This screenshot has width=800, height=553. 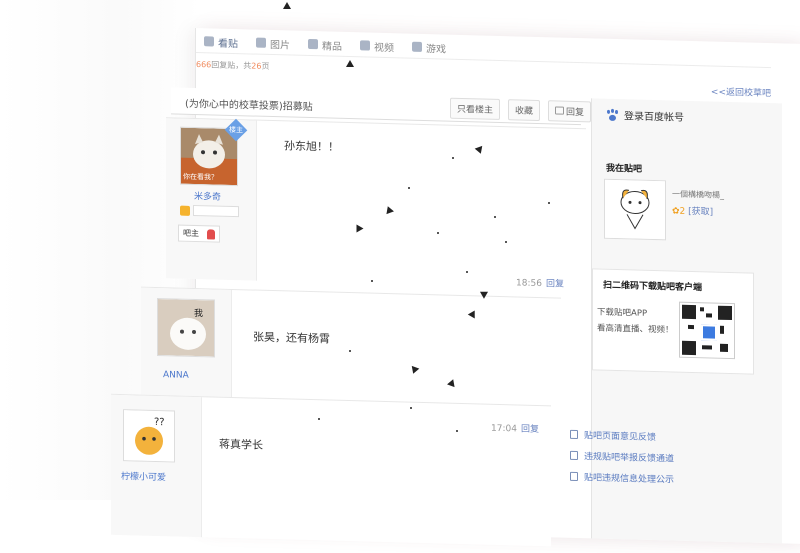 What do you see at coordinates (483, 75) in the screenshot?
I see `thread-meta-bar: 666回复贴，共26页 <<返回校草吧` at bounding box center [483, 75].